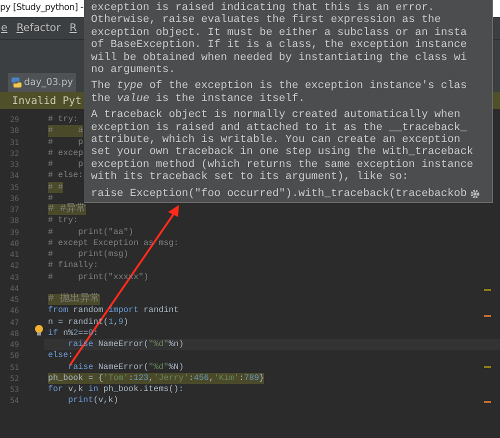  Describe the element at coordinates (61, 356) in the screenshot. I see `code-line: else:` at that location.